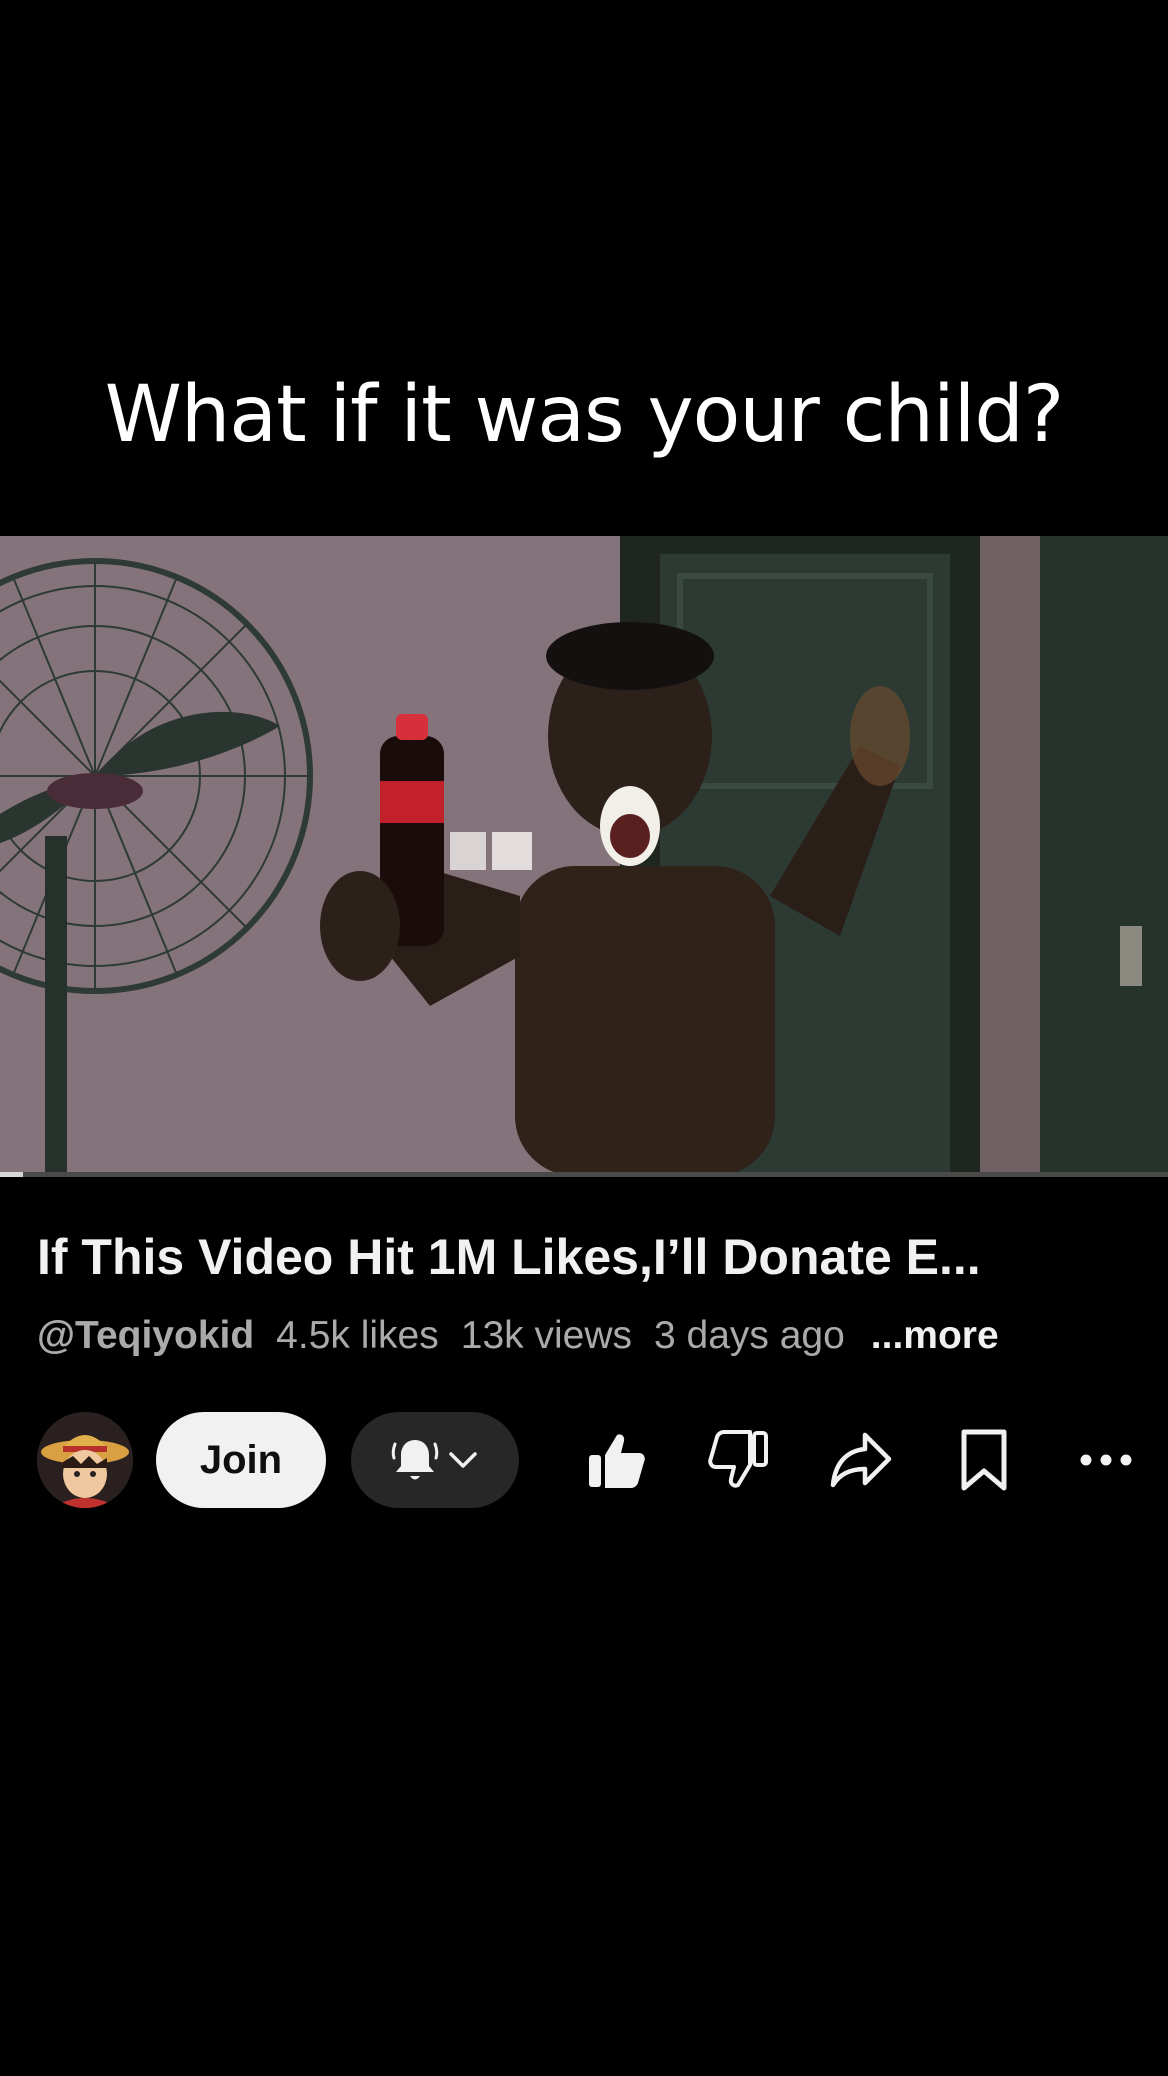 The height and width of the screenshot is (2076, 1168). Describe the element at coordinates (145, 1336) in the screenshot. I see `channel-handle: @Teqiyokid` at that location.